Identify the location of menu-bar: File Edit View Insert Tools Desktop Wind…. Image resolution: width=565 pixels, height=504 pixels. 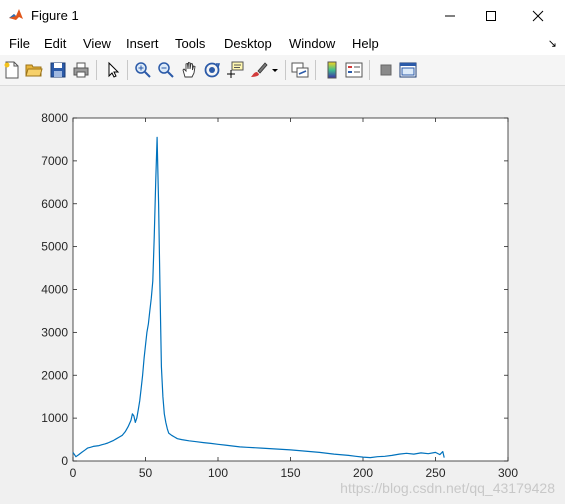
(282, 43).